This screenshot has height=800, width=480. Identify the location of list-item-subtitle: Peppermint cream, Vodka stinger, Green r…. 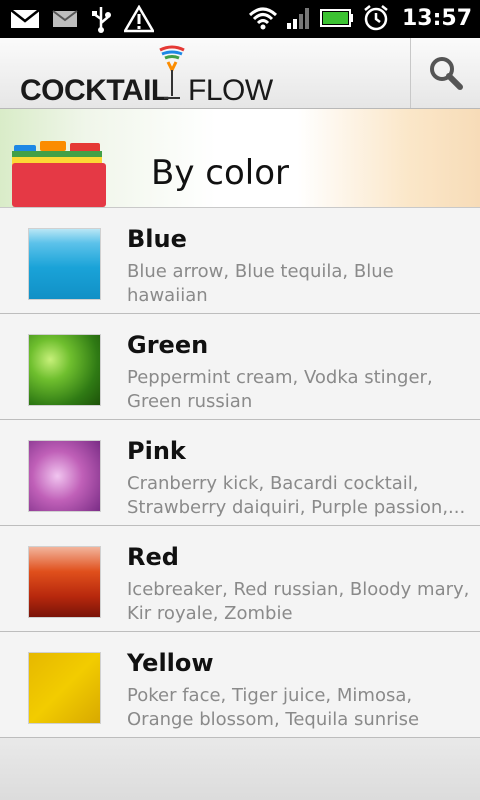
(280, 389).